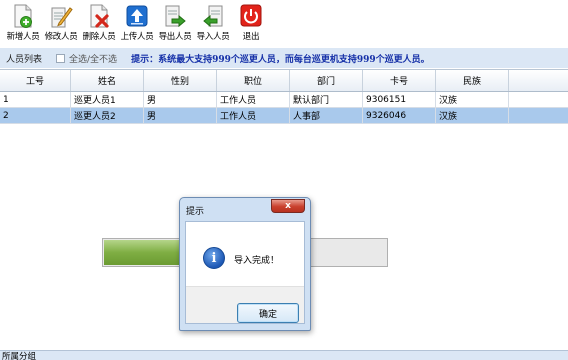 The width and height of the screenshot is (568, 360). I want to click on export-icon, so click(175, 16).